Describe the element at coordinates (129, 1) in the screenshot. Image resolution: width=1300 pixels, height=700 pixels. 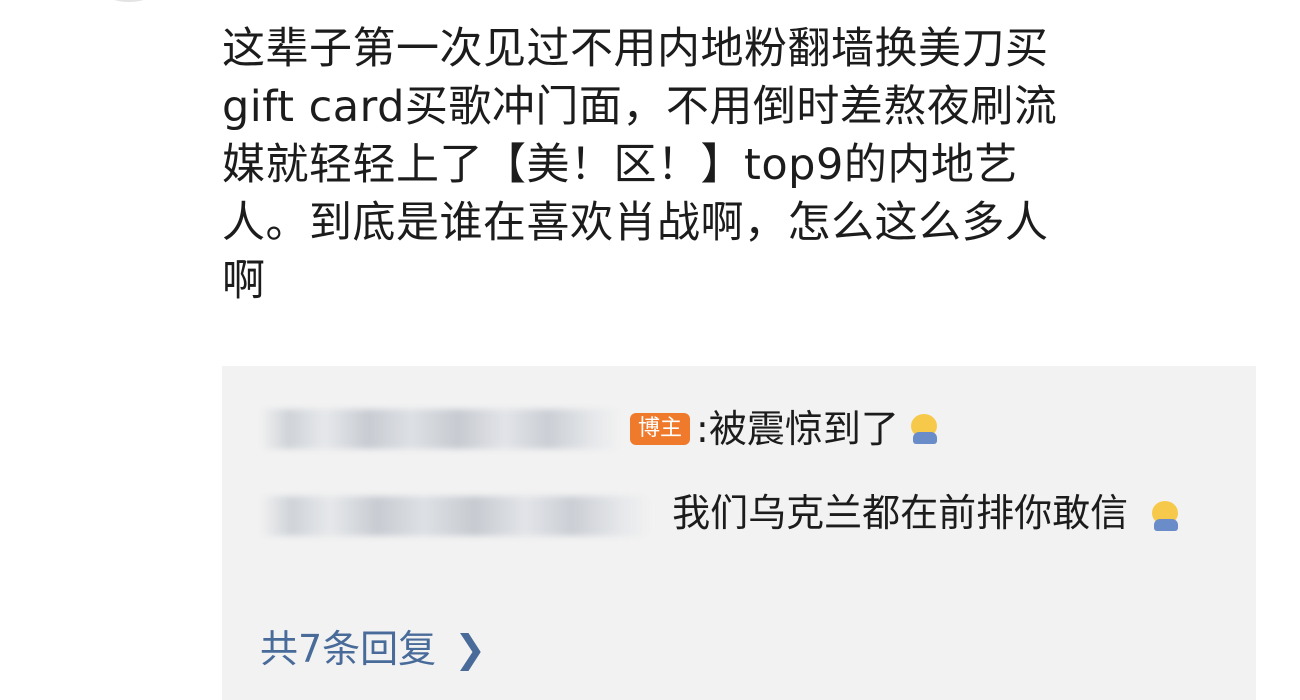
I see `avatar` at that location.